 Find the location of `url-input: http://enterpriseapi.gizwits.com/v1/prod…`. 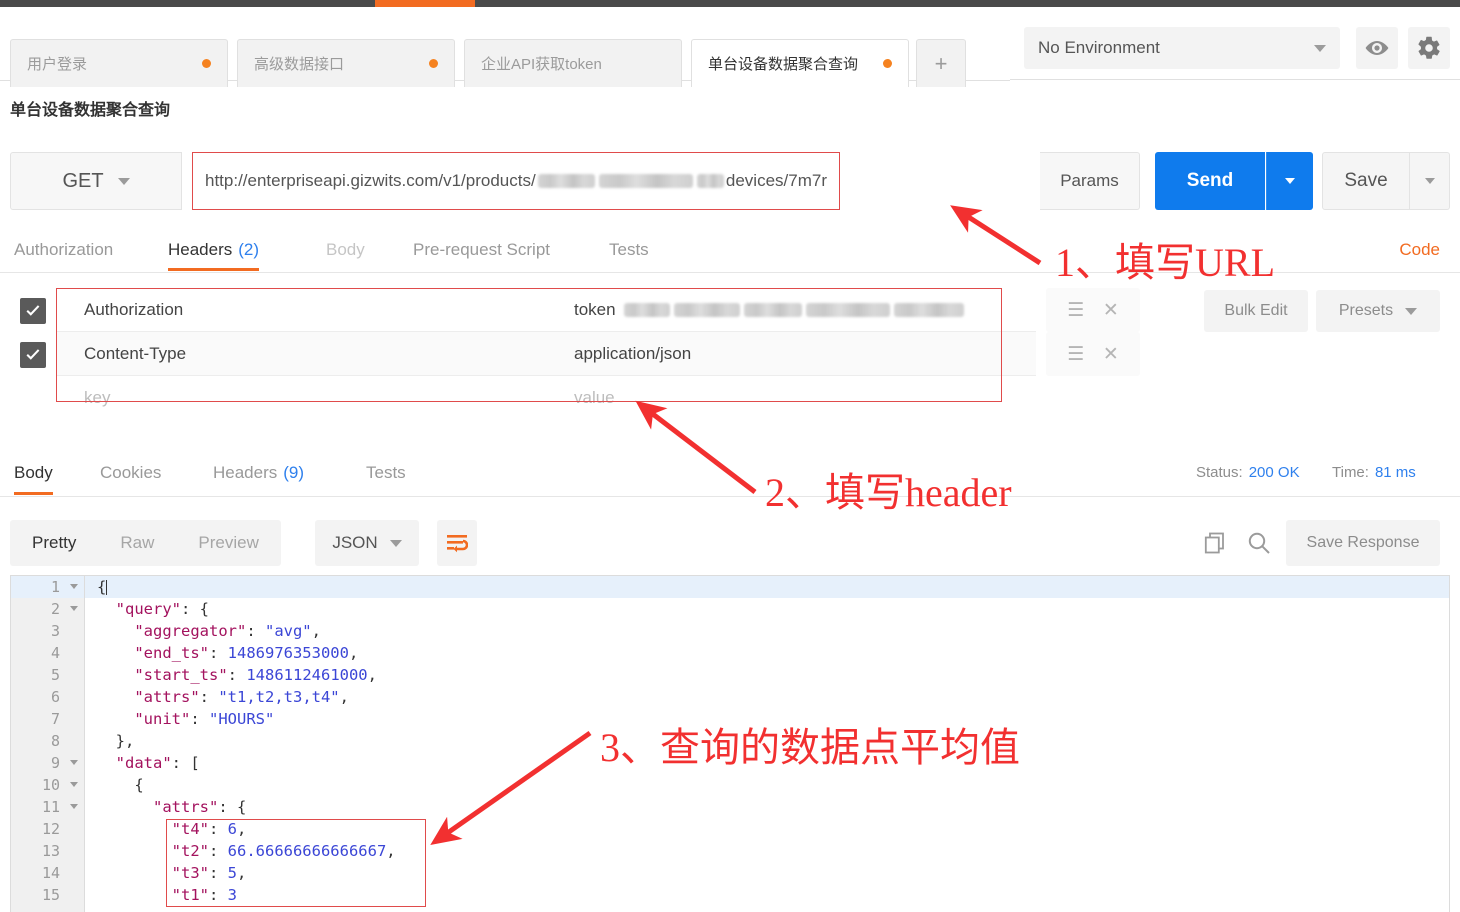

url-input: http://enterpriseapi.gizwits.com/v1/prod… is located at coordinates (516, 181).